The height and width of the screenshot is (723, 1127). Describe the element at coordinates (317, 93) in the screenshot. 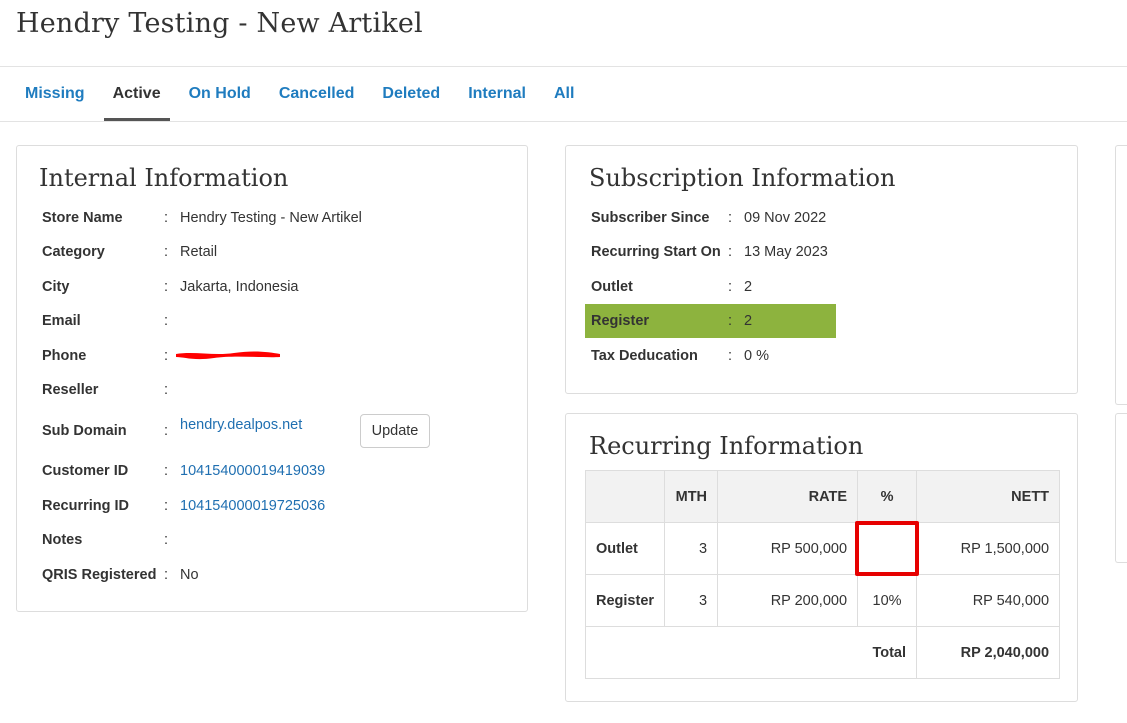

I see `tab-cancelled: Cancelled` at that location.